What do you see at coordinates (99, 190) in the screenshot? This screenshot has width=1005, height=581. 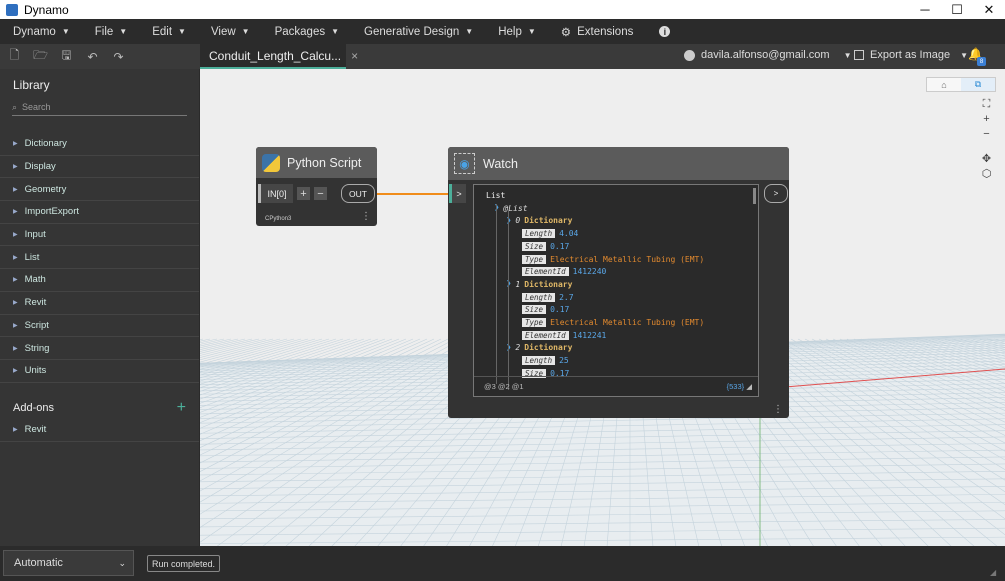 I see `library-item-geometry: ▶ Geometry` at bounding box center [99, 190].